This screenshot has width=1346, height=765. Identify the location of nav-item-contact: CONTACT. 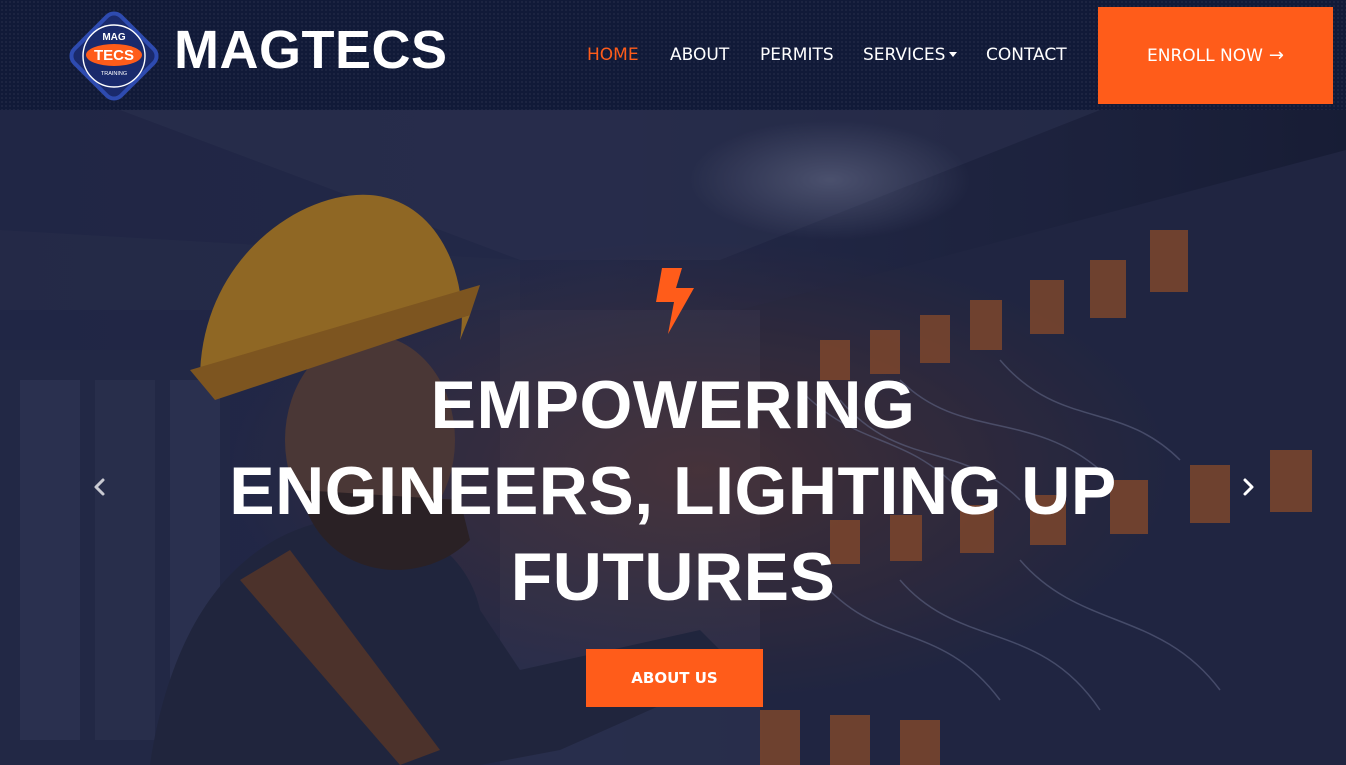
(1026, 55).